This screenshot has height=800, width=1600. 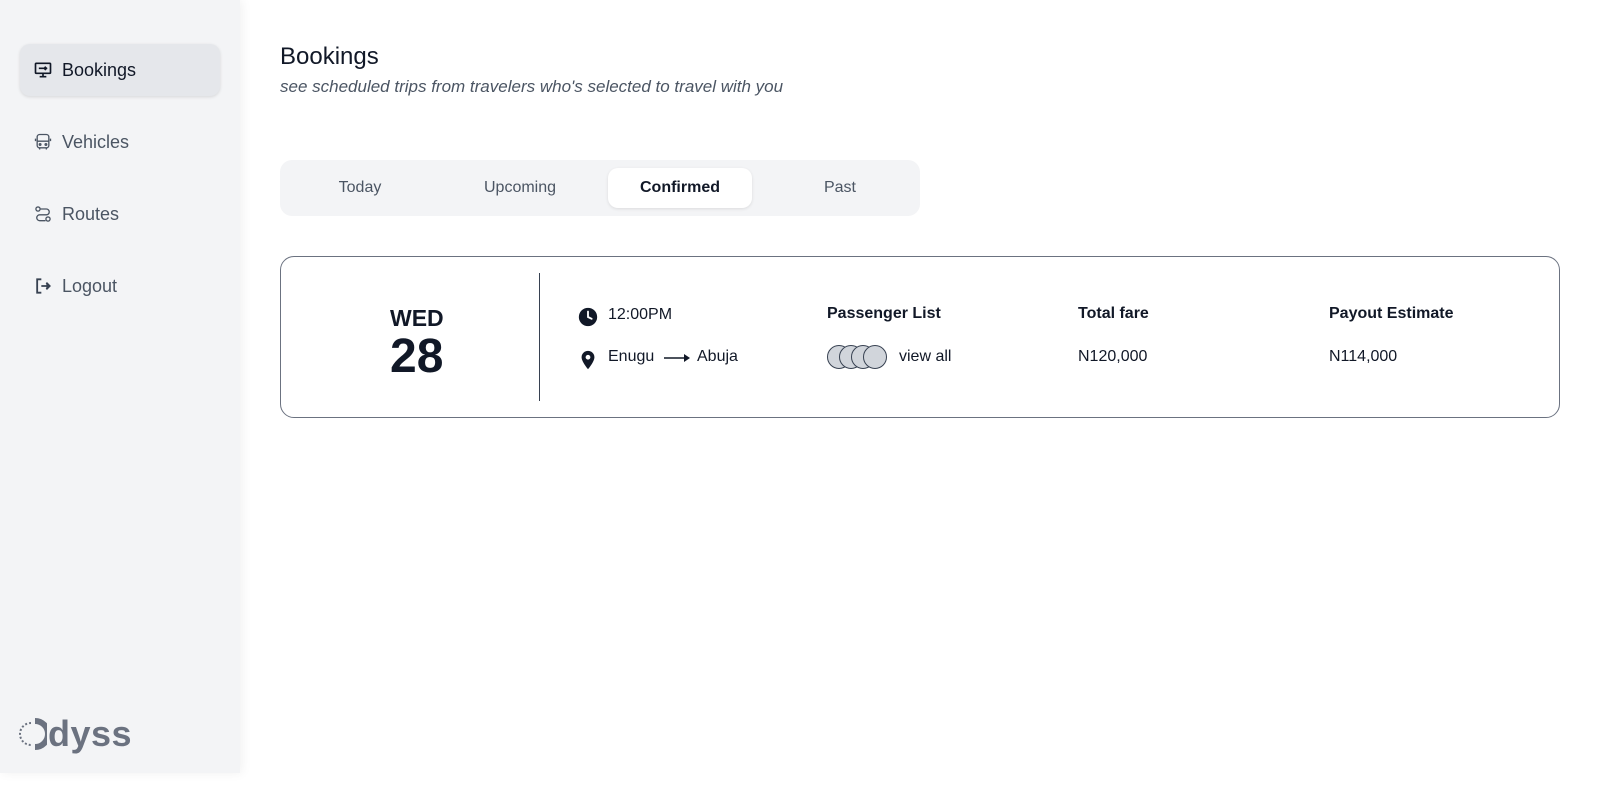 I want to click on sidebar: Bookings Vehicles Routes Logout dyss, so click(x=120, y=386).